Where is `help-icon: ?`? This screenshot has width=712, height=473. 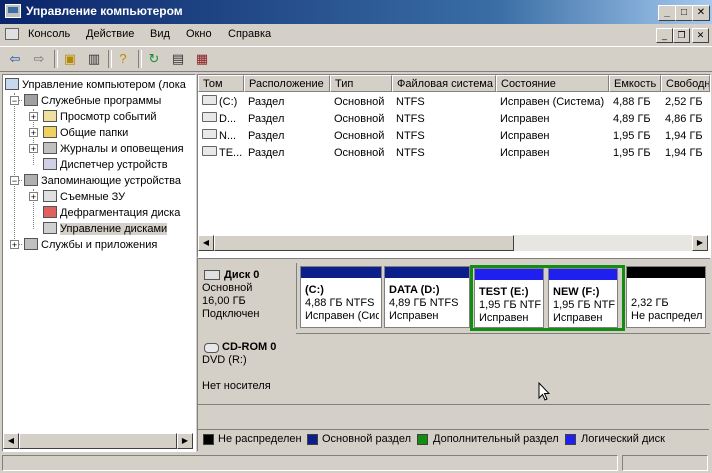
help-icon: ? is located at coordinates (123, 59).